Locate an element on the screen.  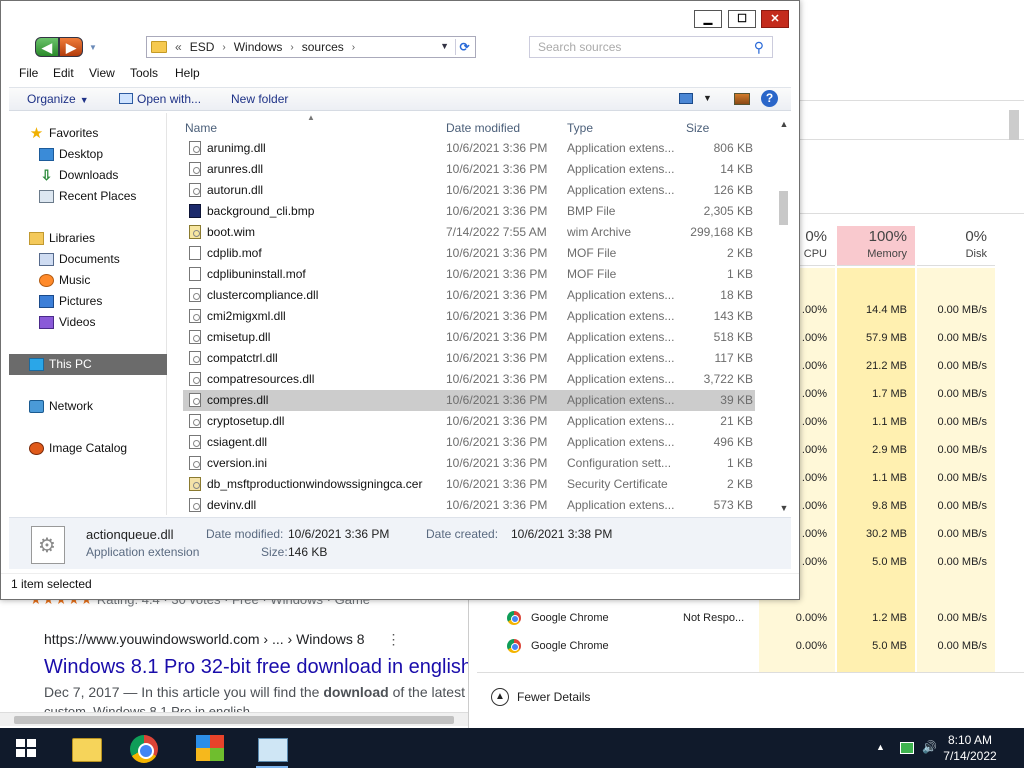
nav-desktop: Desktop is located at coordinates (88, 154).